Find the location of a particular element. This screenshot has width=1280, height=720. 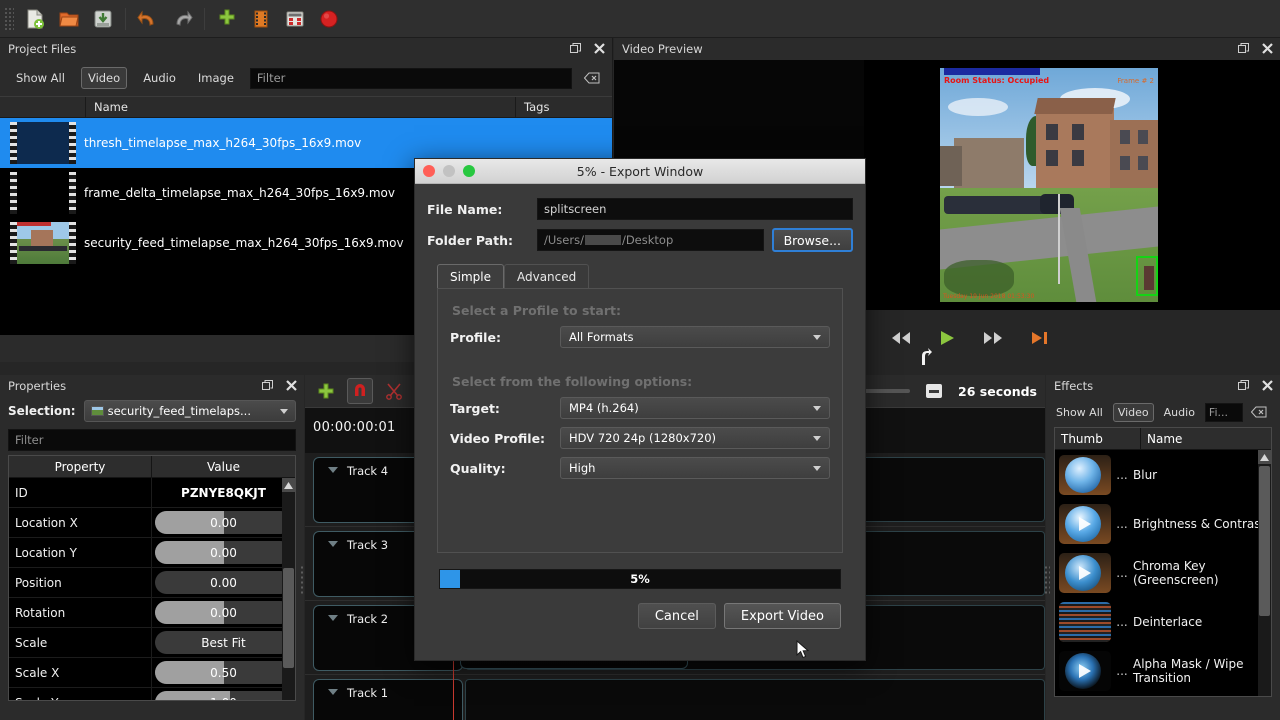

pf-col-name: Name is located at coordinates (301, 107).